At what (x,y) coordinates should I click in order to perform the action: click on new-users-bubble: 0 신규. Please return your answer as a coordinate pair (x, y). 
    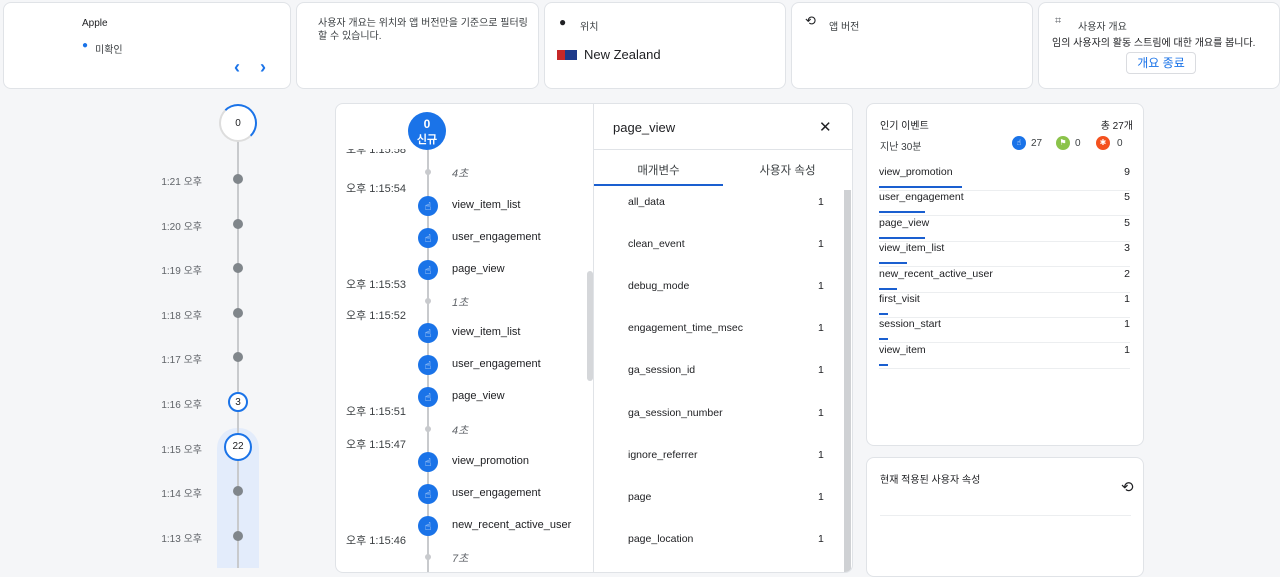
    Looking at the image, I should click on (427, 131).